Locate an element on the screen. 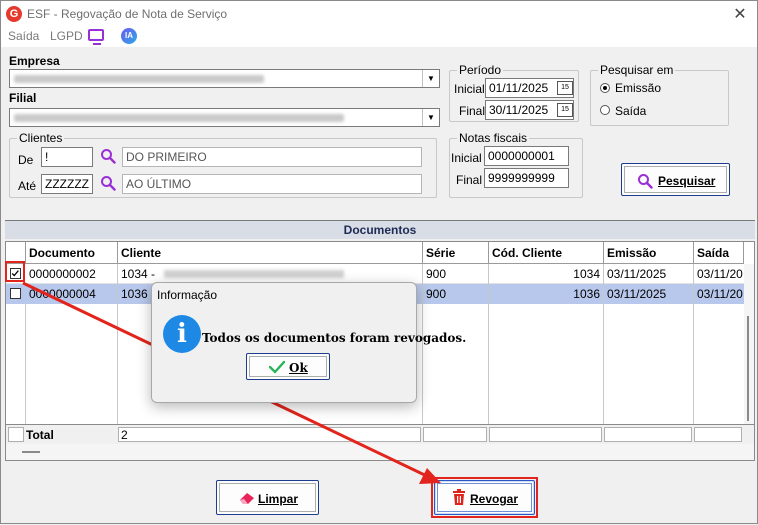 The image size is (758, 525). radio-emissao-label: Emissão is located at coordinates (638, 88).